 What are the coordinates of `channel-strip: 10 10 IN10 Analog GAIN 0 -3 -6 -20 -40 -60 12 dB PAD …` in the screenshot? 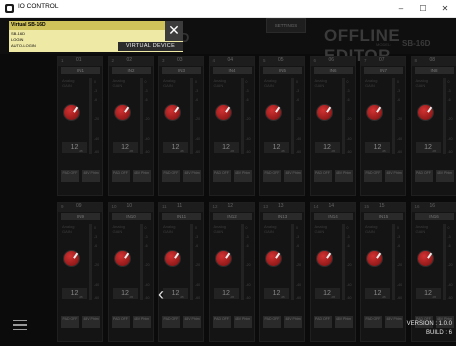 It's located at (130, 272).